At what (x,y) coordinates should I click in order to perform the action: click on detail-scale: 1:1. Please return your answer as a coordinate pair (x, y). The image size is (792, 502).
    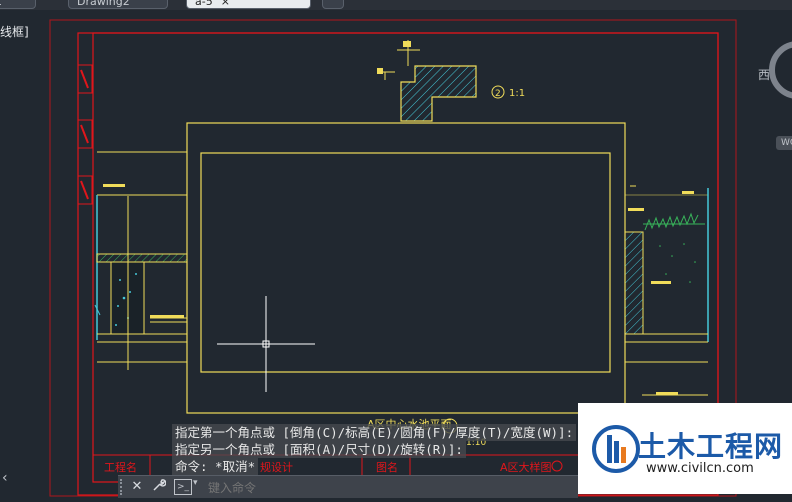
    Looking at the image, I should click on (517, 93).